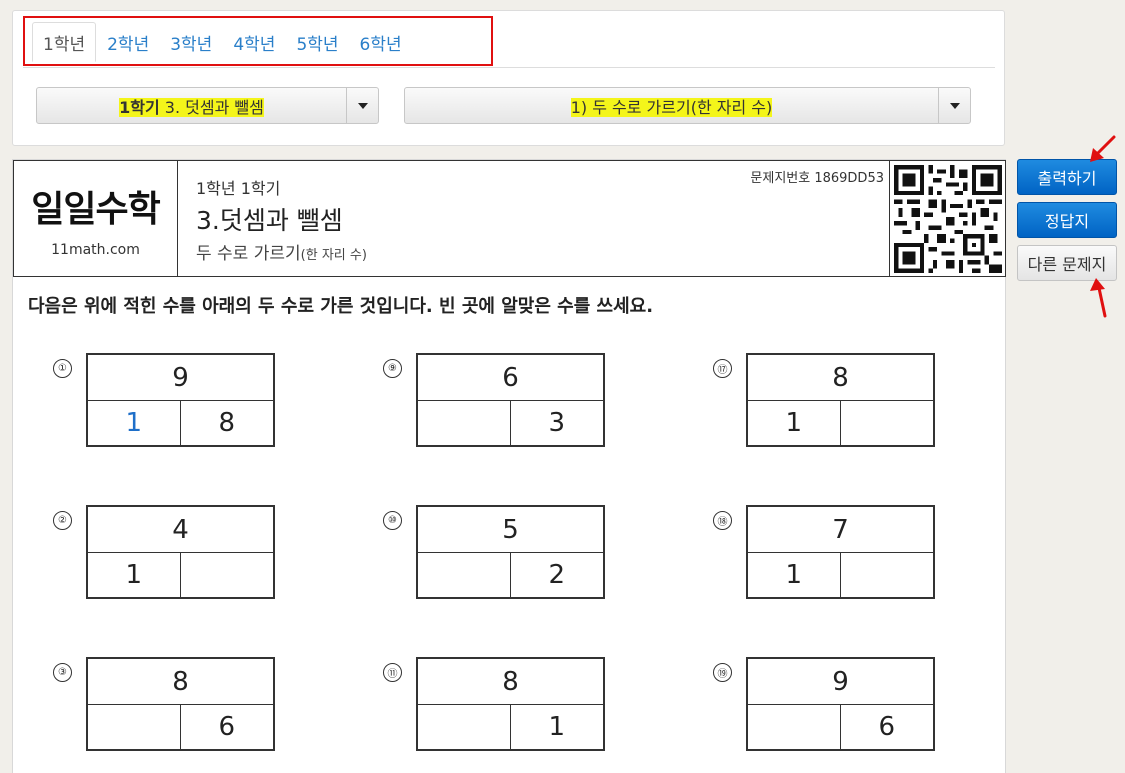 The image size is (1125, 773). I want to click on split-box: 5 2, so click(510, 552).